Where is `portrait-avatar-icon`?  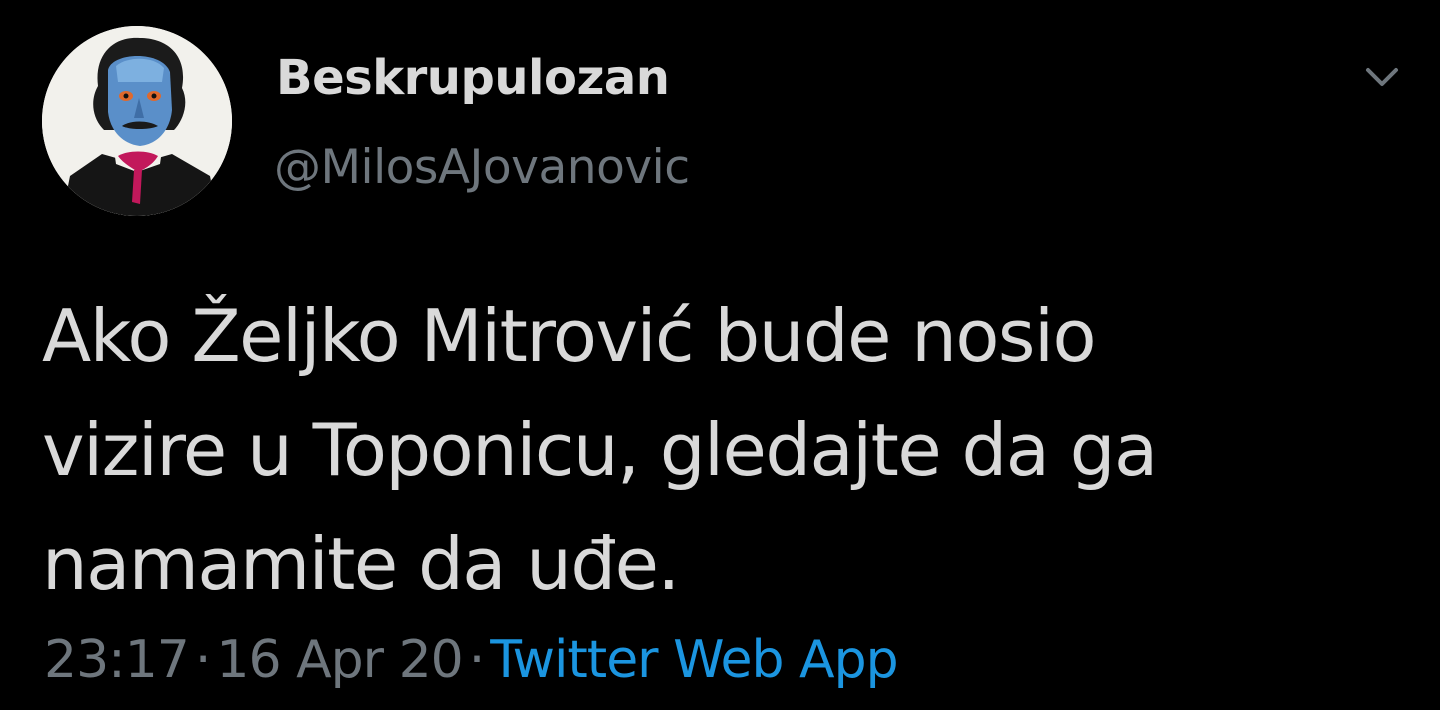 portrait-avatar-icon is located at coordinates (137, 121).